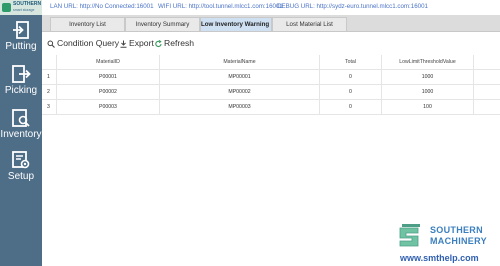 This screenshot has height=266, width=500. What do you see at coordinates (409, 235) in the screenshot?
I see `brand-logo-icon` at bounding box center [409, 235].